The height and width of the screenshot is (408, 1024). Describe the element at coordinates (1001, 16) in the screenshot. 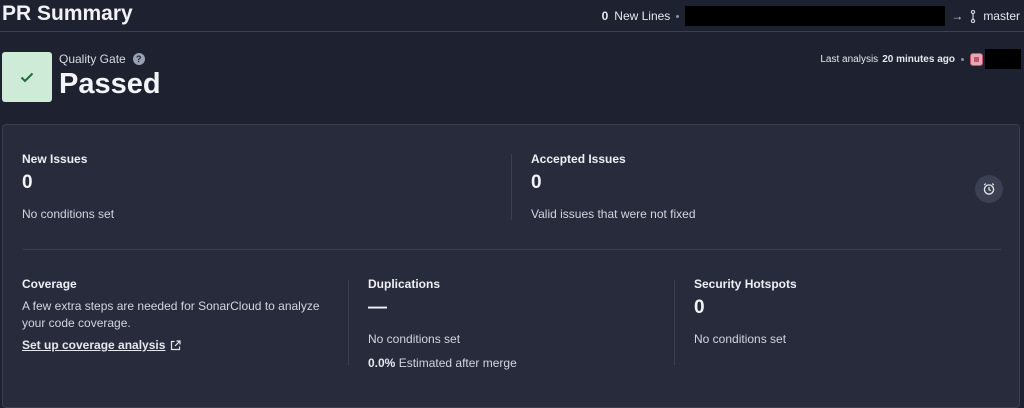

I see `target-branch-link: master` at that location.